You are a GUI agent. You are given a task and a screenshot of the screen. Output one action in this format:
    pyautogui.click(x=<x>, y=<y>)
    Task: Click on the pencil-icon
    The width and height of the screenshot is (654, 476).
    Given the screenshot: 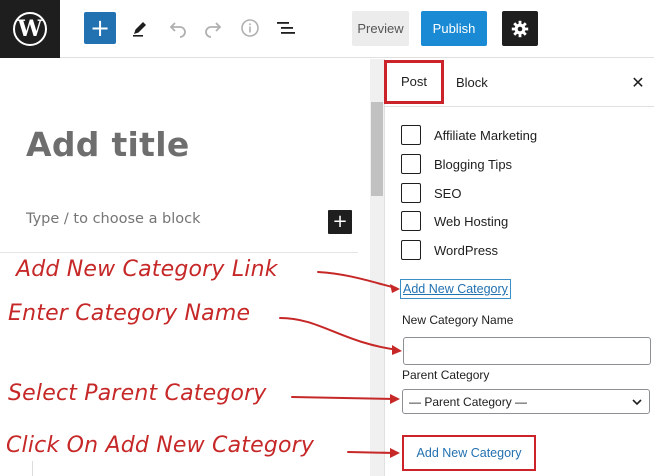 What is the action you would take?
    pyautogui.click(x=139, y=29)
    